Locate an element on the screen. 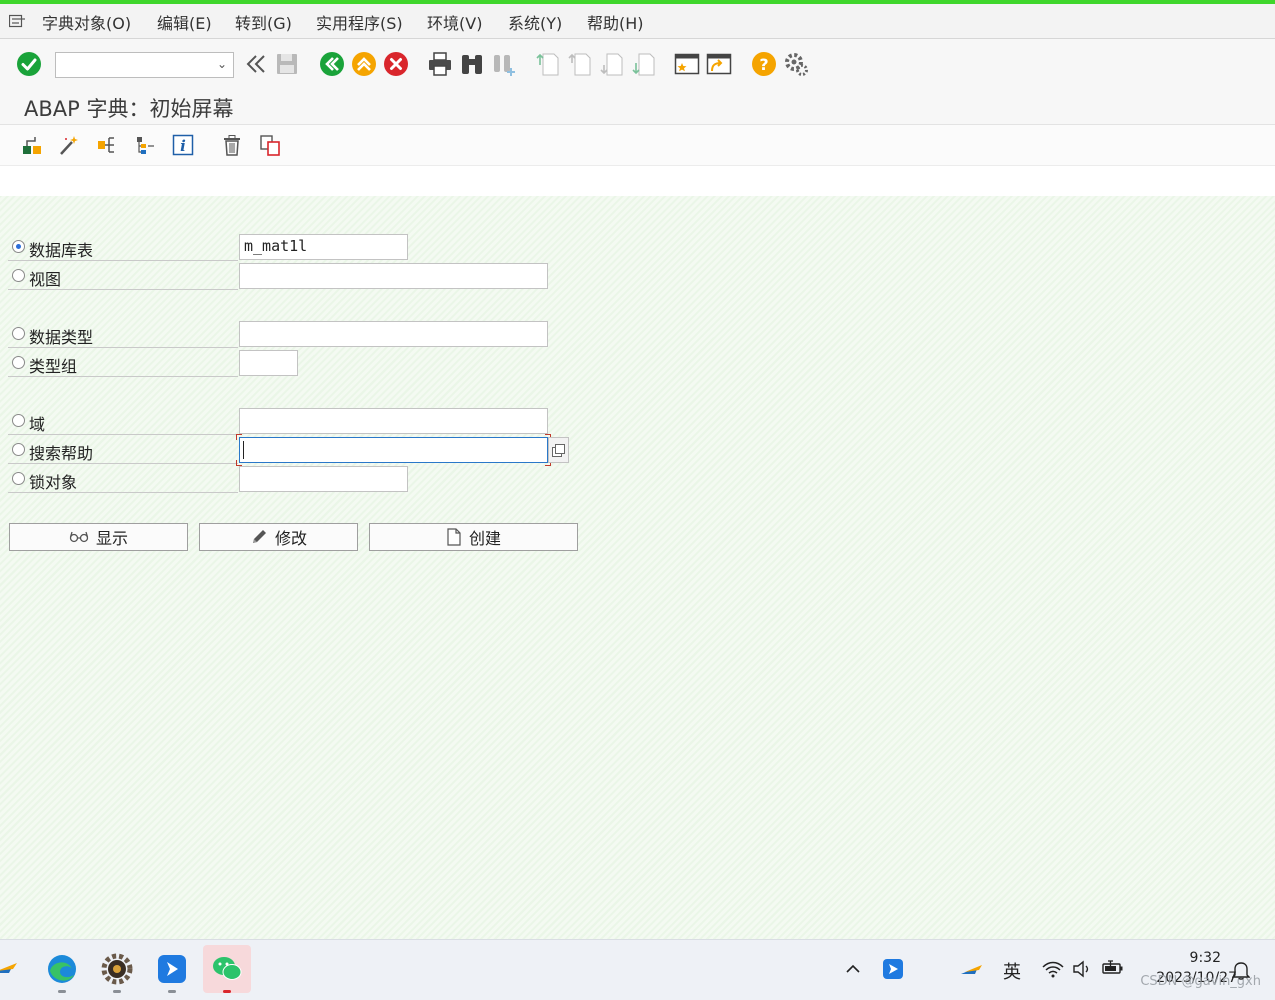 Image resolution: width=1275 pixels, height=1000 pixels. other-object-button is located at coordinates (32, 145).